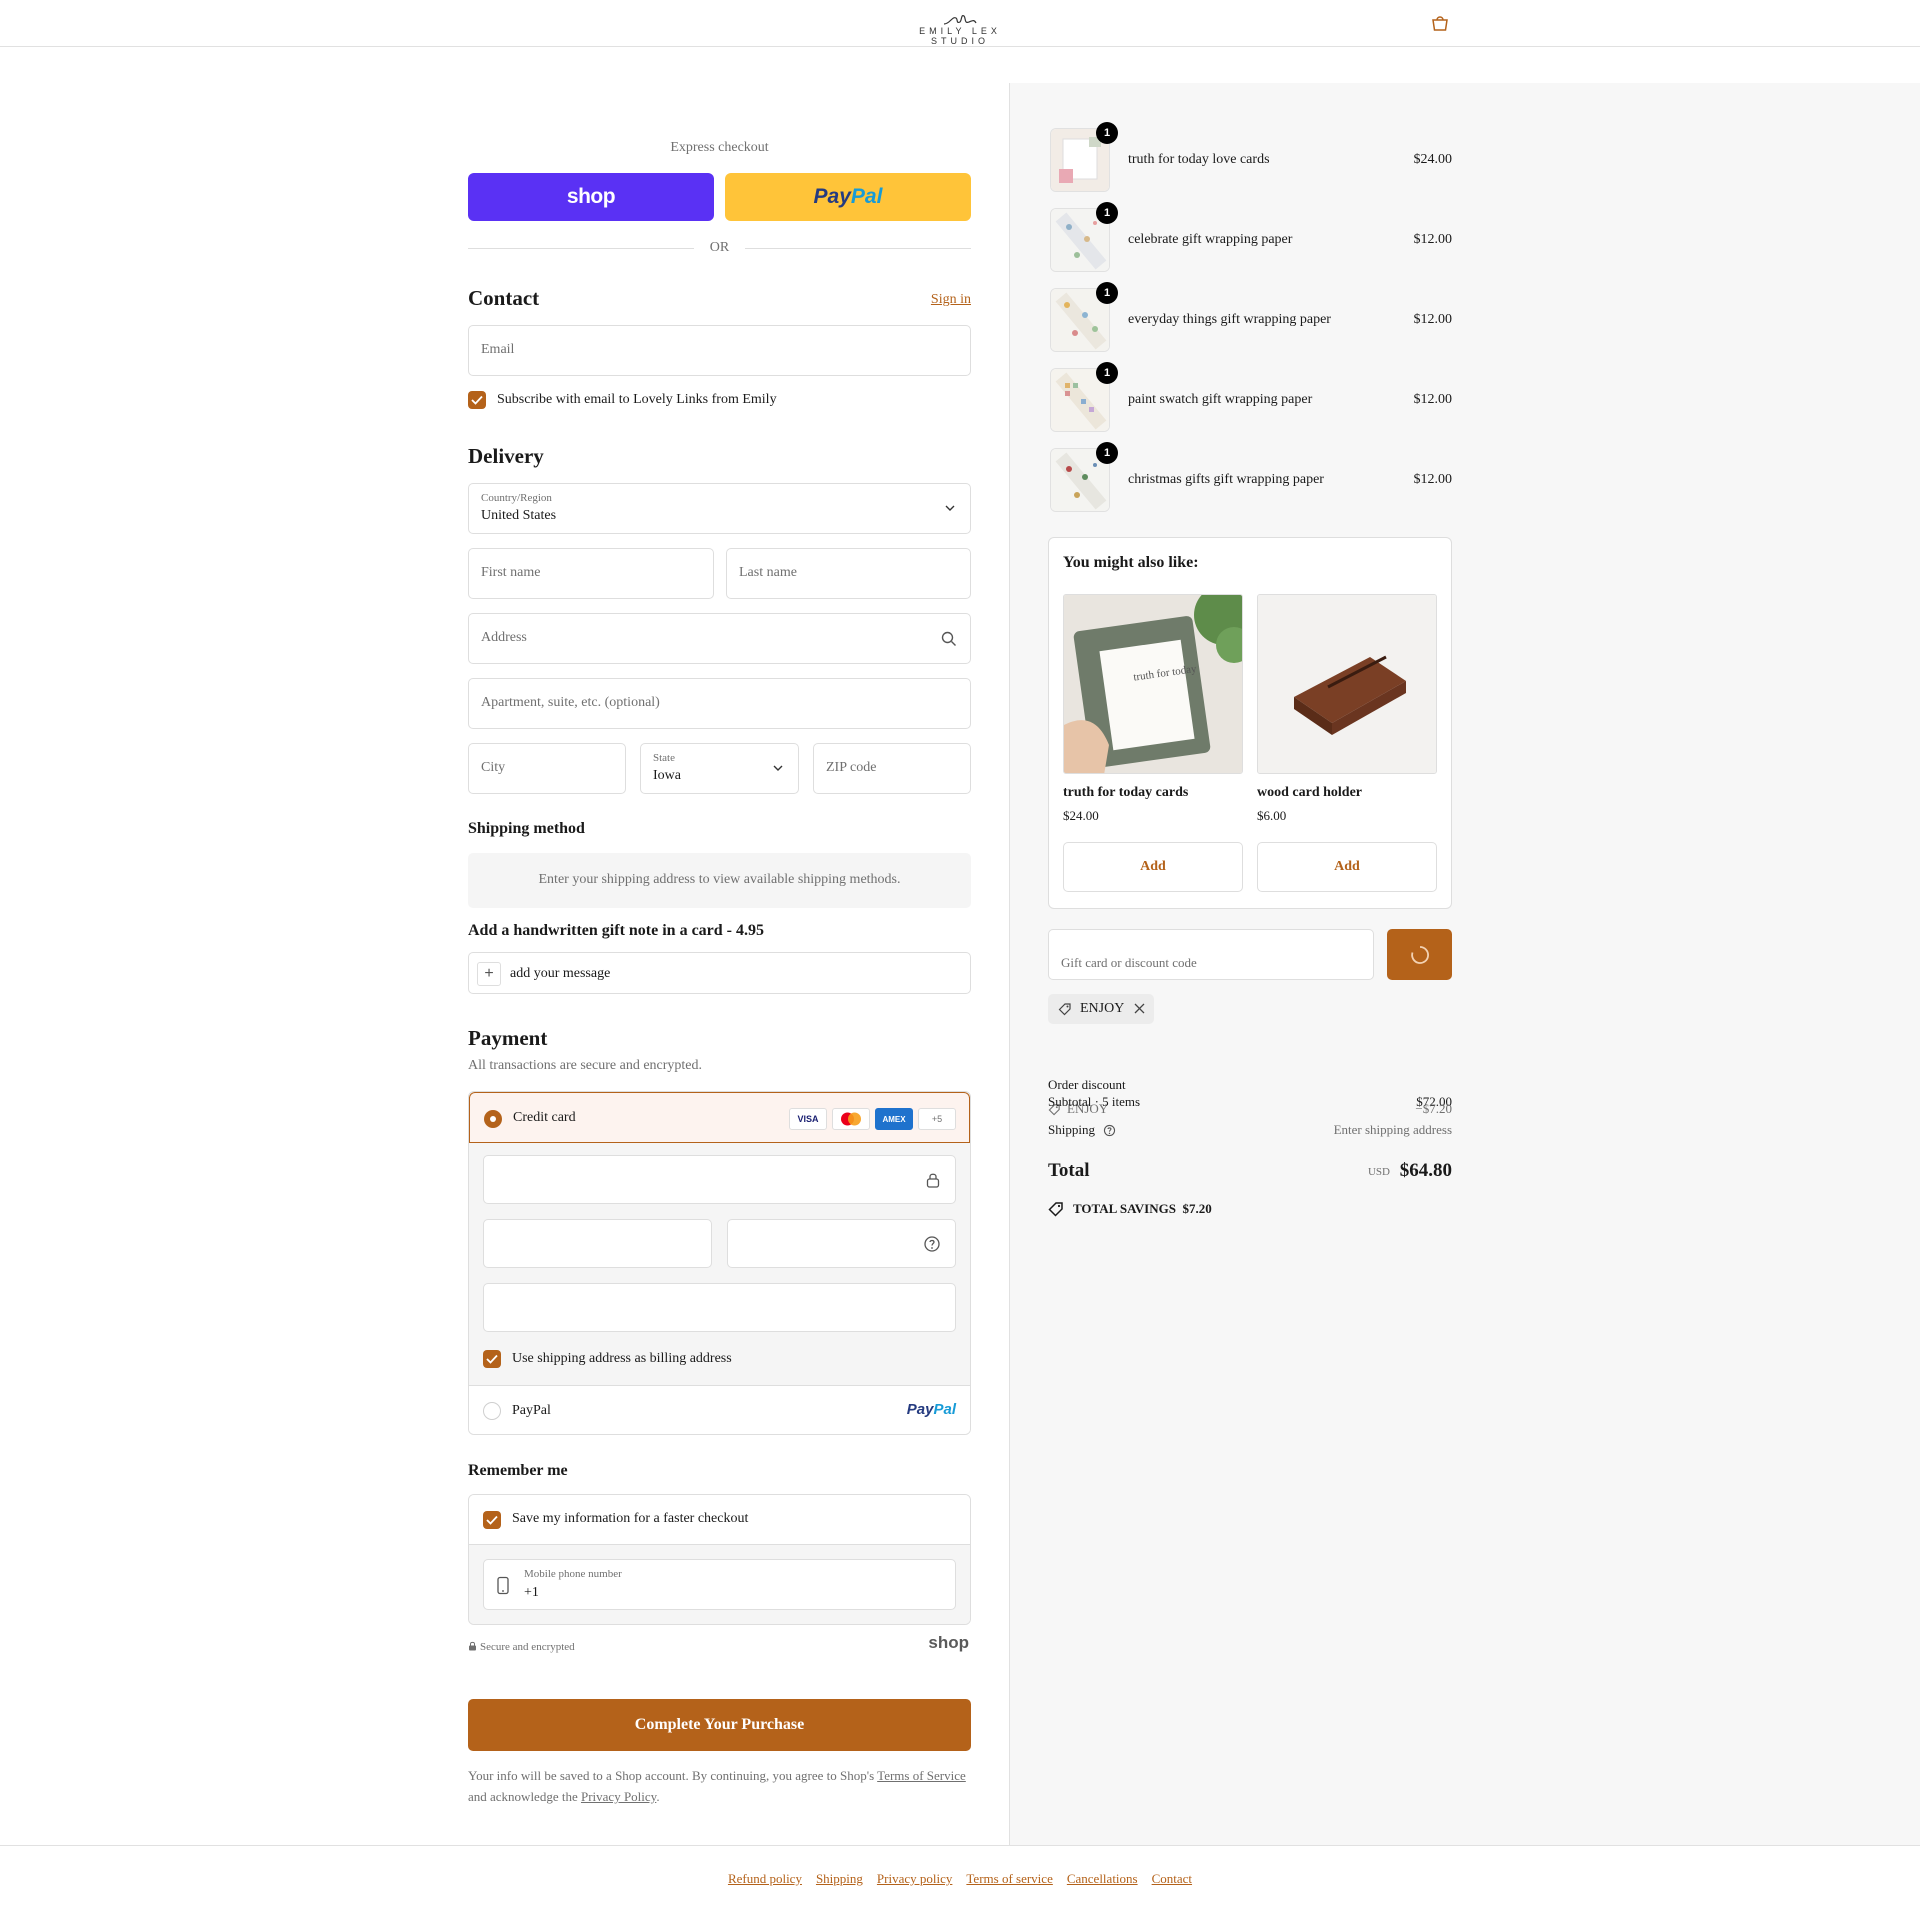 This screenshot has height=1909, width=1920. What do you see at coordinates (719, 508) in the screenshot?
I see `country-select: Country/Region United States` at bounding box center [719, 508].